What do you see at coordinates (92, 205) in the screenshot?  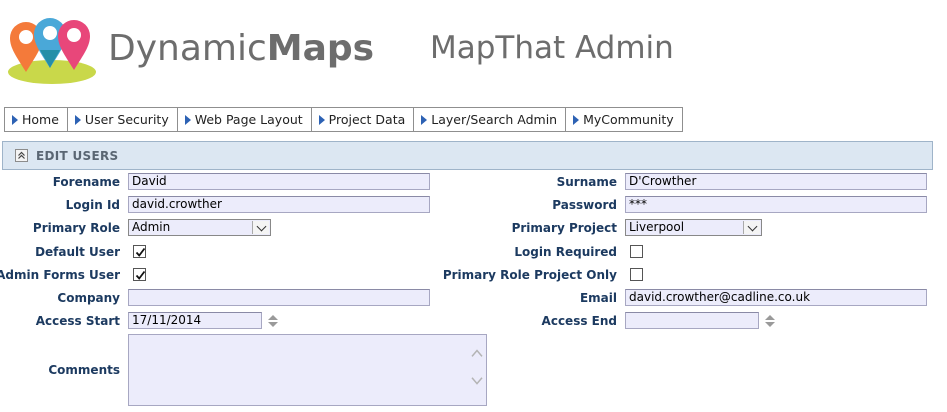 I see `login-id-label: Login Id` at bounding box center [92, 205].